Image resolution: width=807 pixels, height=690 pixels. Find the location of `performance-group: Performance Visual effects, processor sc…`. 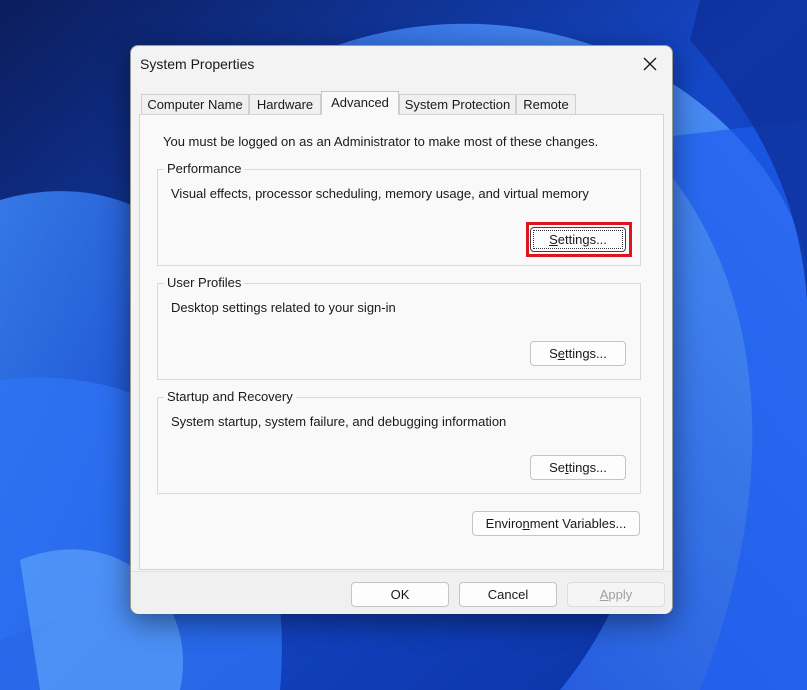

performance-group: Performance Visual effects, processor sc… is located at coordinates (399, 213).